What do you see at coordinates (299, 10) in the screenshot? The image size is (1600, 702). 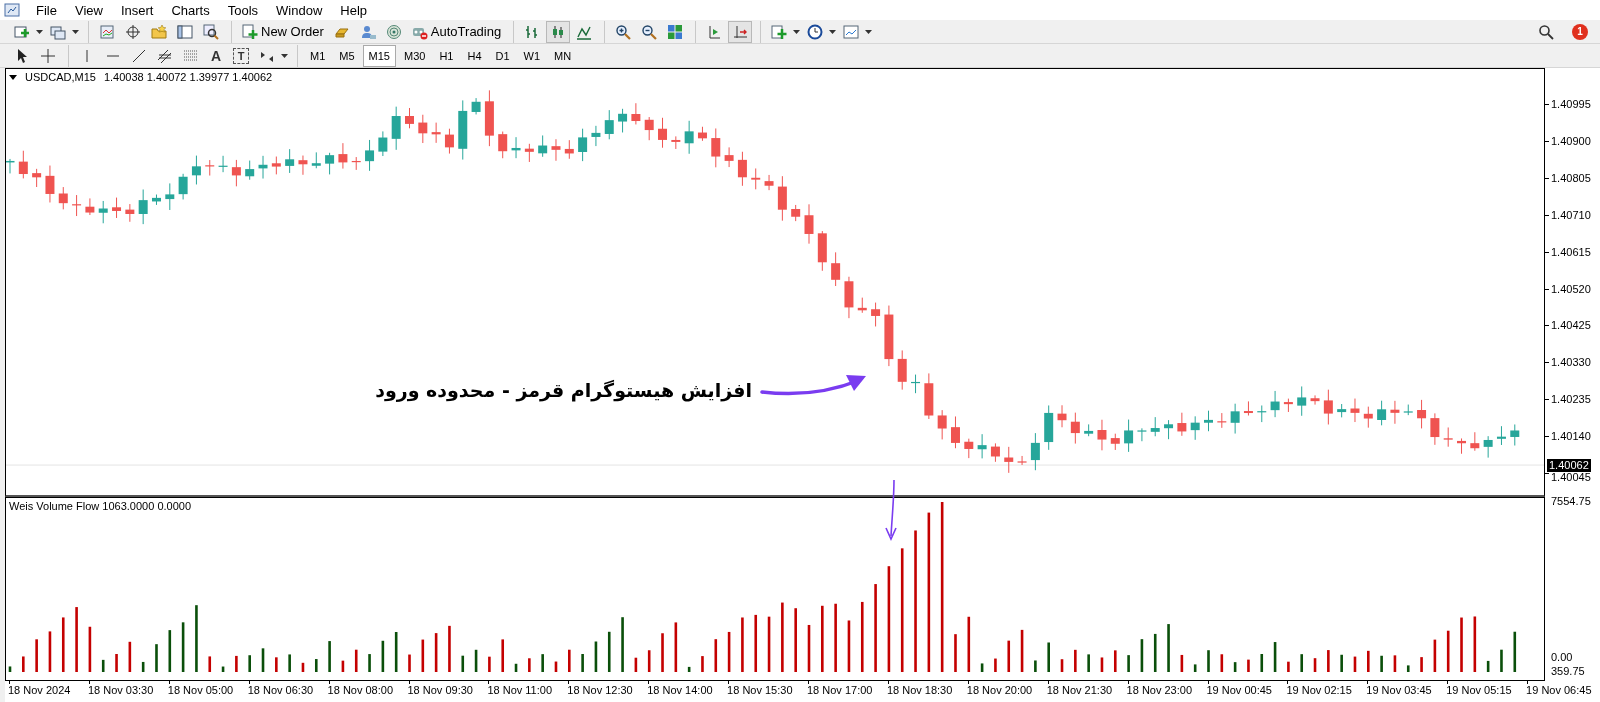 I see `menu-item: Window` at bounding box center [299, 10].